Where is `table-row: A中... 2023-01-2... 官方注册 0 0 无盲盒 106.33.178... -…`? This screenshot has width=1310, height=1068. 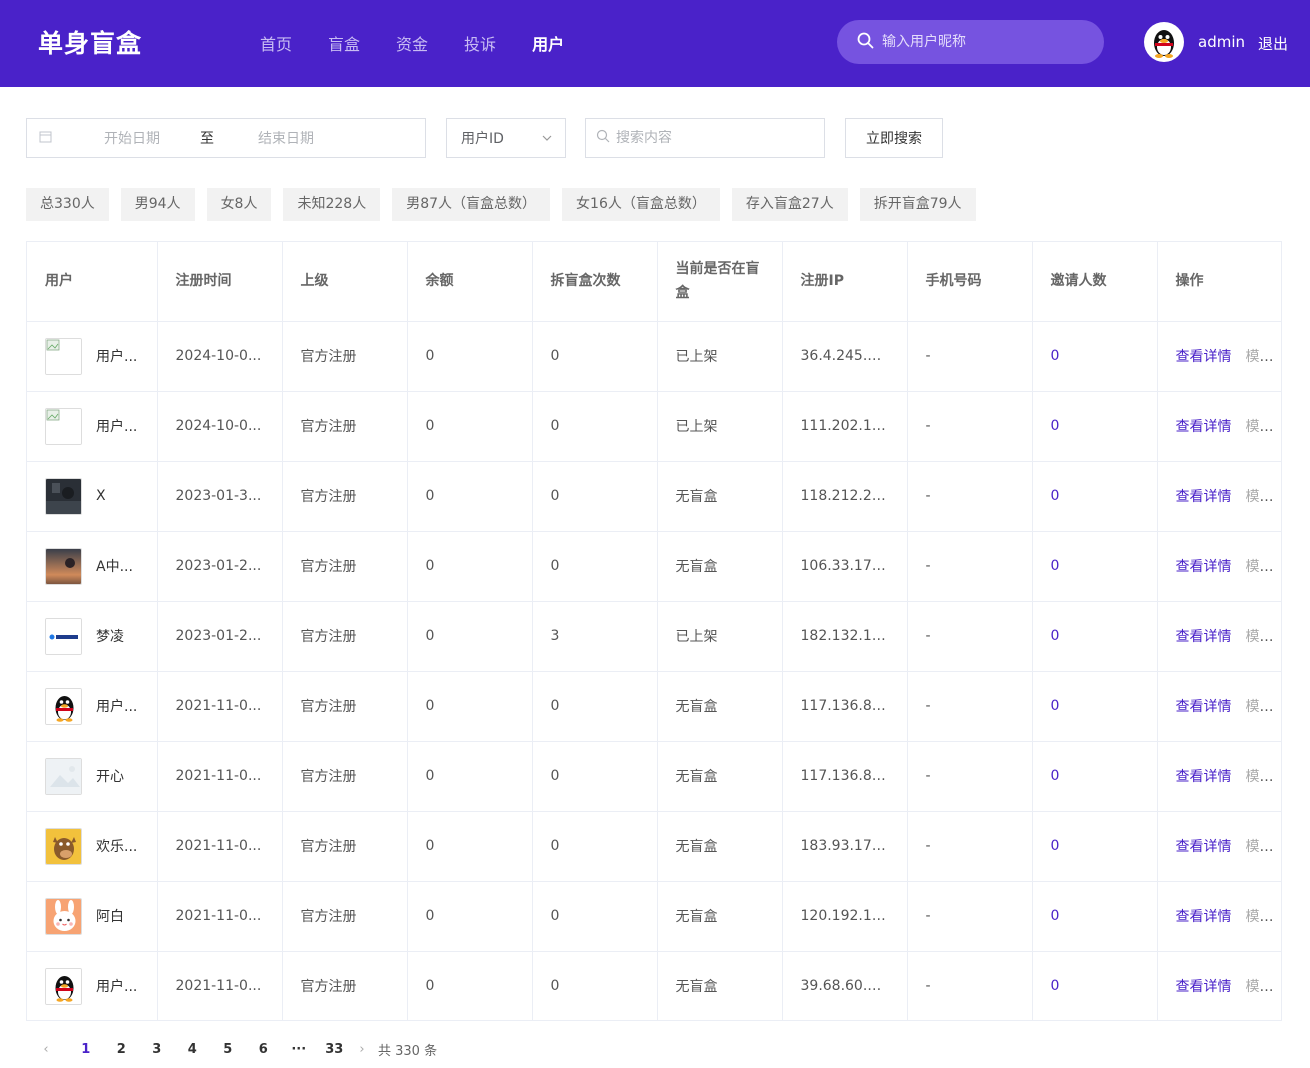
table-row: A中... 2023-01-2... 官方注册 0 0 无盲盒 106.33.178... -… is located at coordinates (654, 566).